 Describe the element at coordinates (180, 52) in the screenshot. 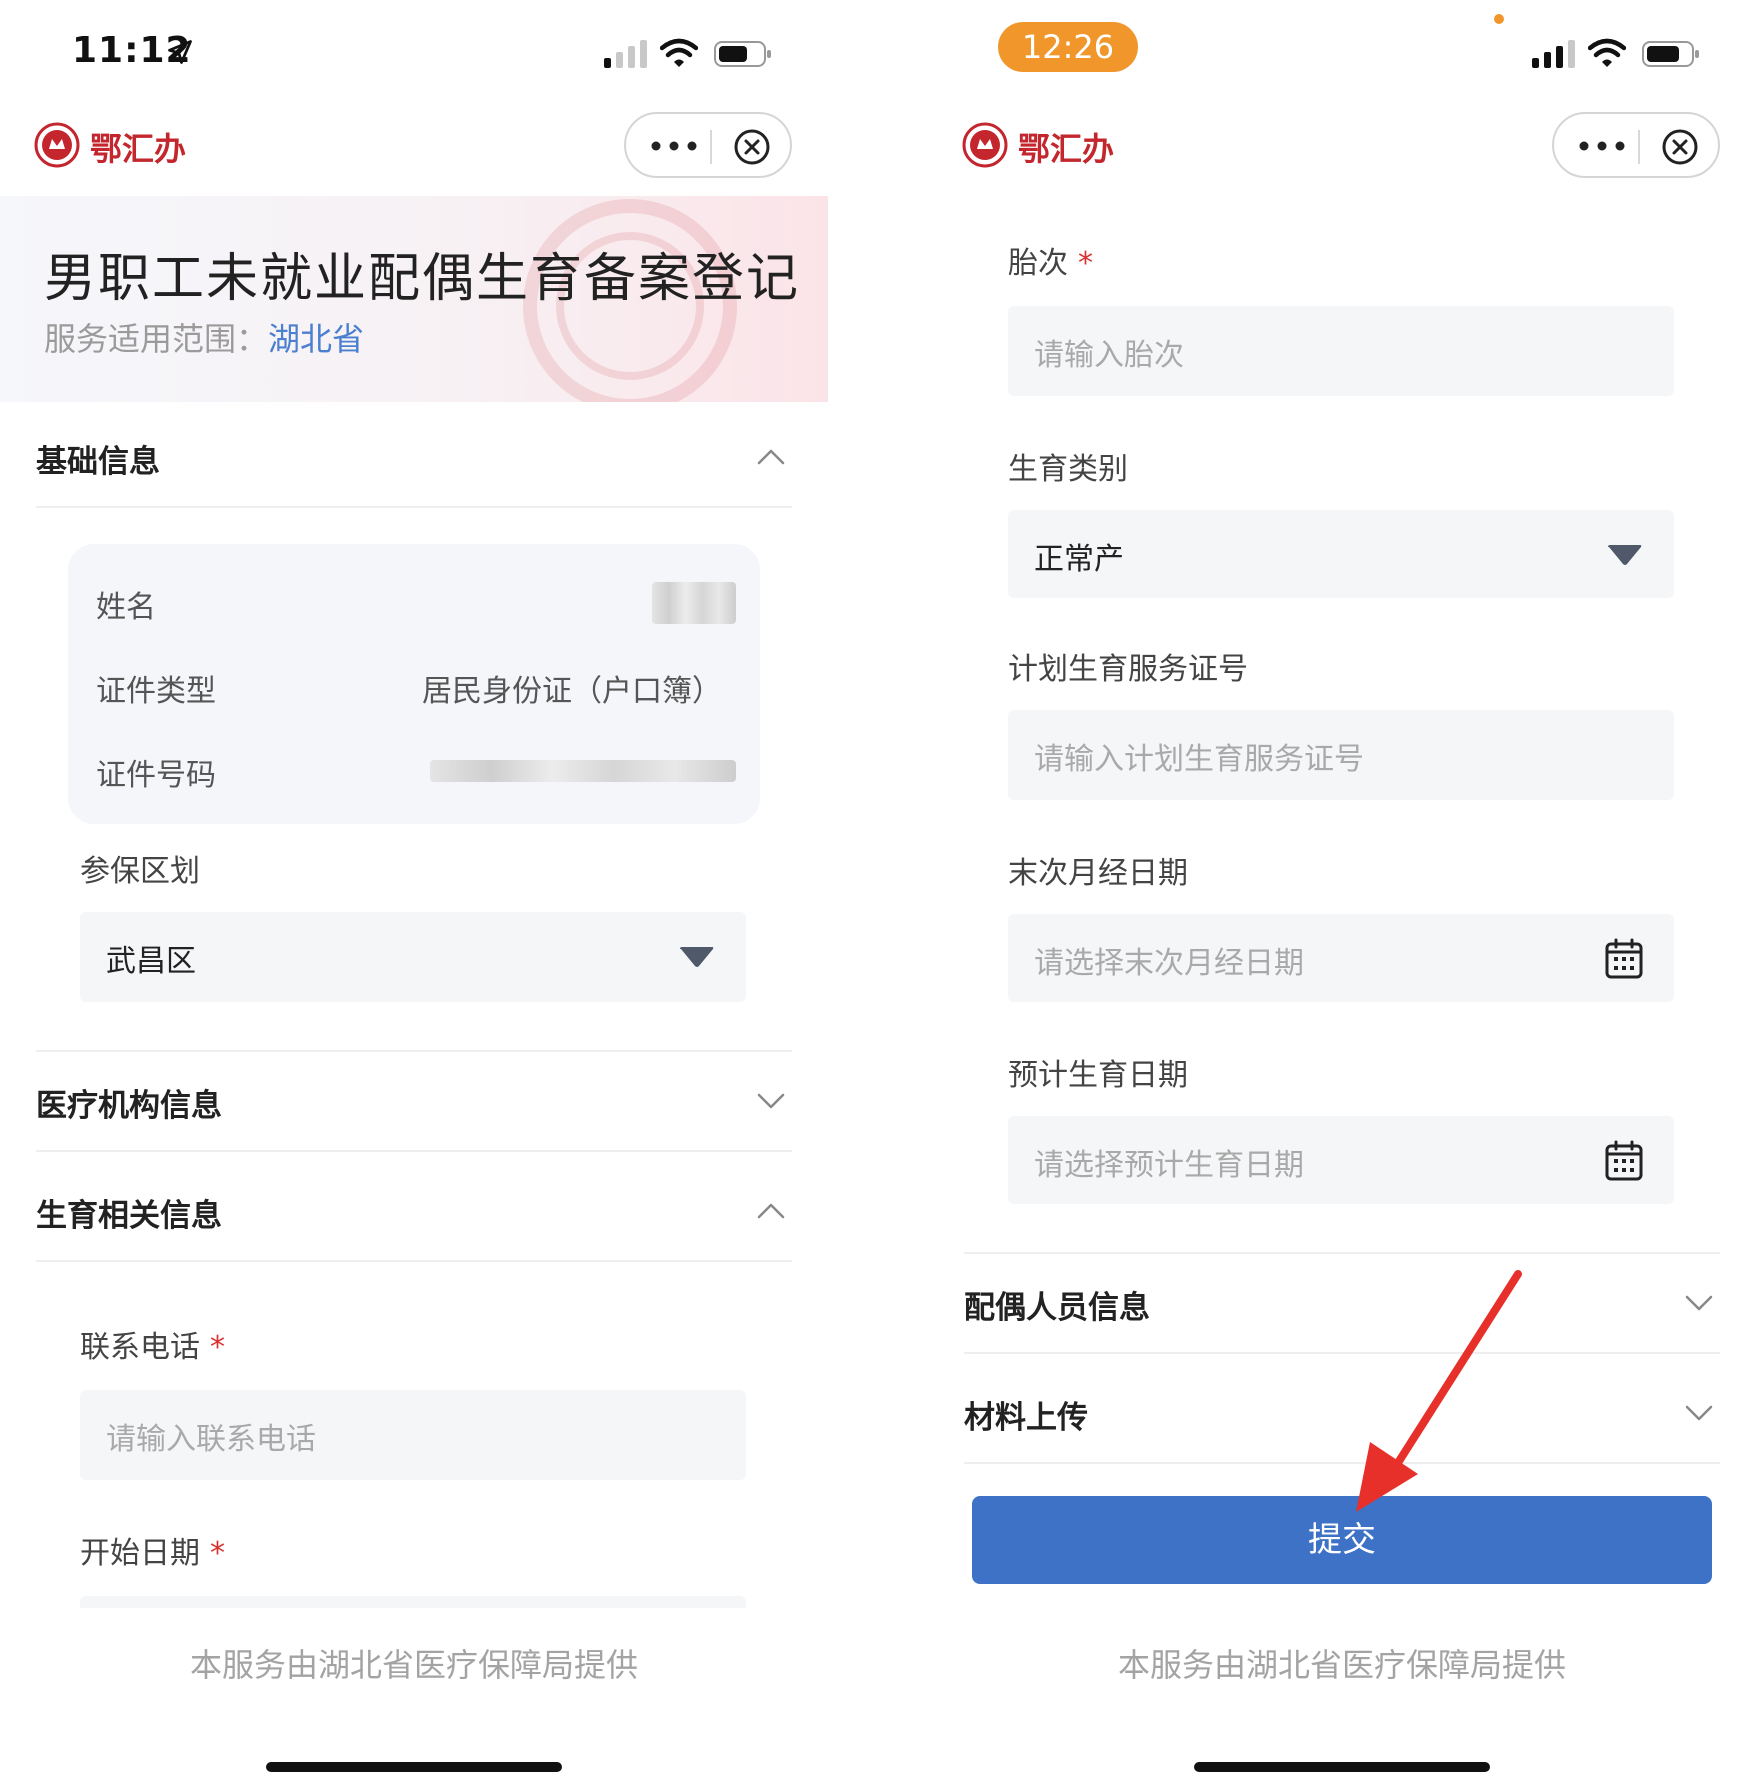

I see `location-arrow-icon` at that location.